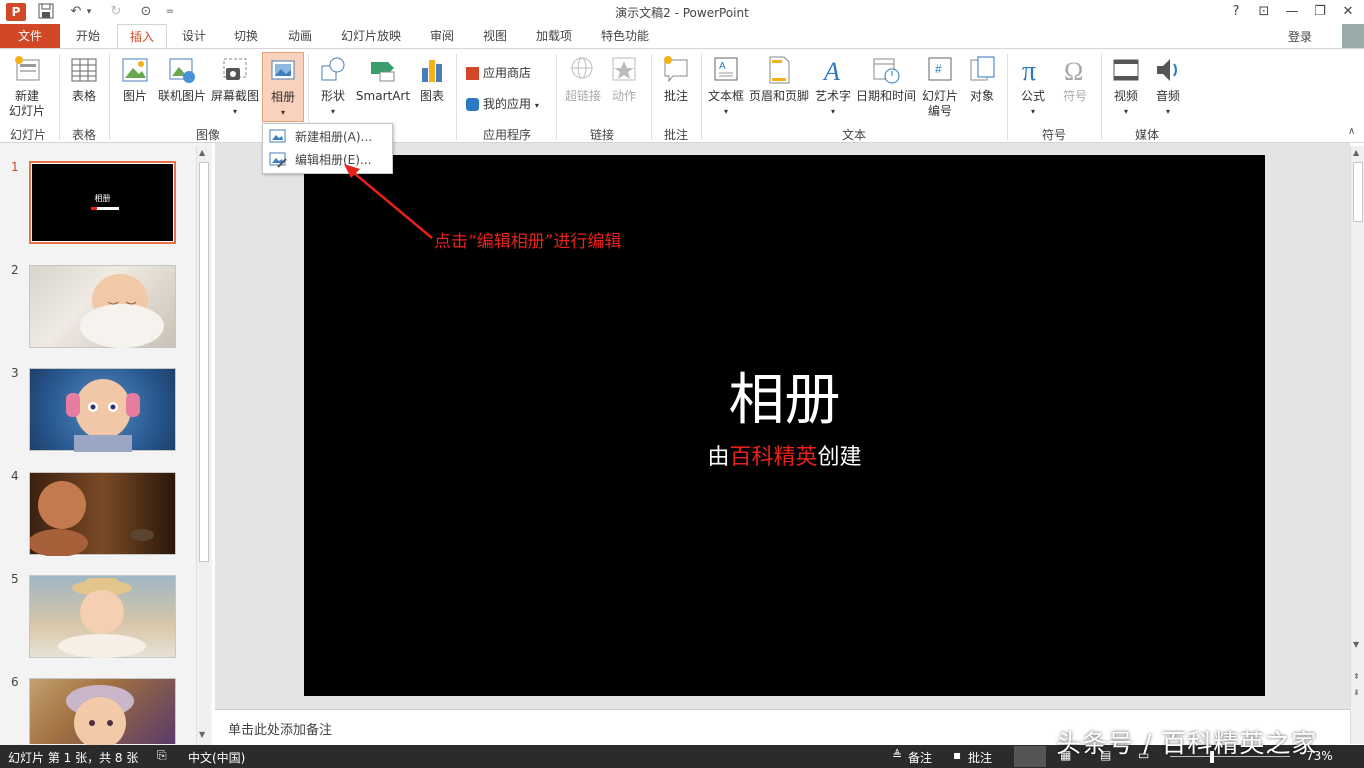 The height and width of the screenshot is (768, 1364). What do you see at coordinates (332, 96) in the screenshot?
I see `shapes-label: 形状` at bounding box center [332, 96].